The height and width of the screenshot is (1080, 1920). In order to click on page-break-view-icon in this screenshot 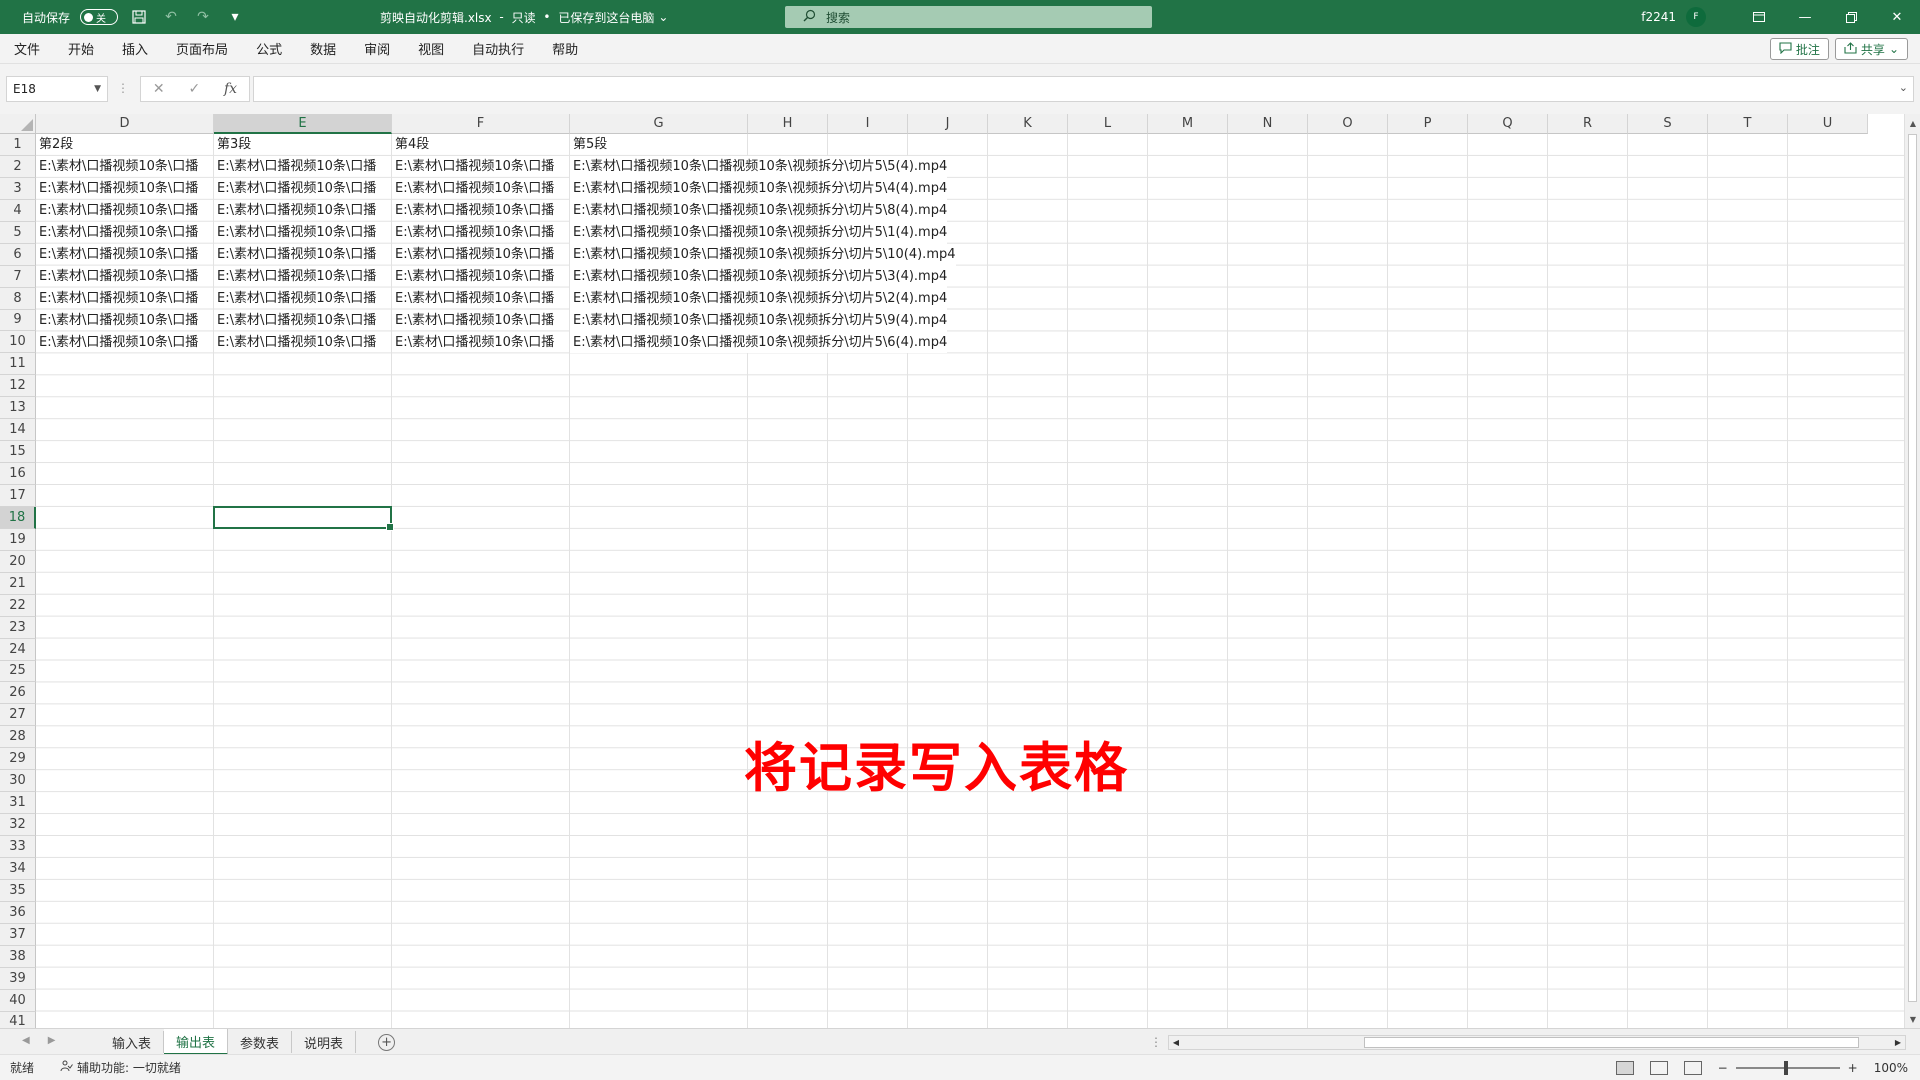, I will do `click(1692, 1068)`.